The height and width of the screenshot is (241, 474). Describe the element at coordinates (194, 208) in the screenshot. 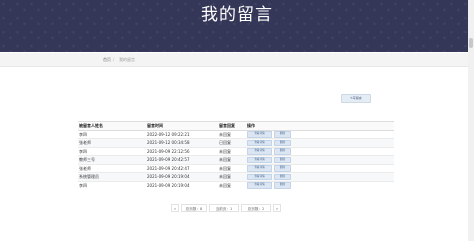

I see `pagination-total-records: 总页数：8` at that location.